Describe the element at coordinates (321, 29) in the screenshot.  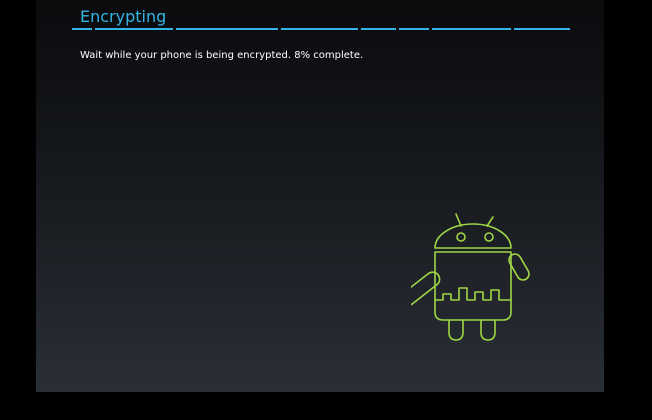
I see `title-divider` at that location.